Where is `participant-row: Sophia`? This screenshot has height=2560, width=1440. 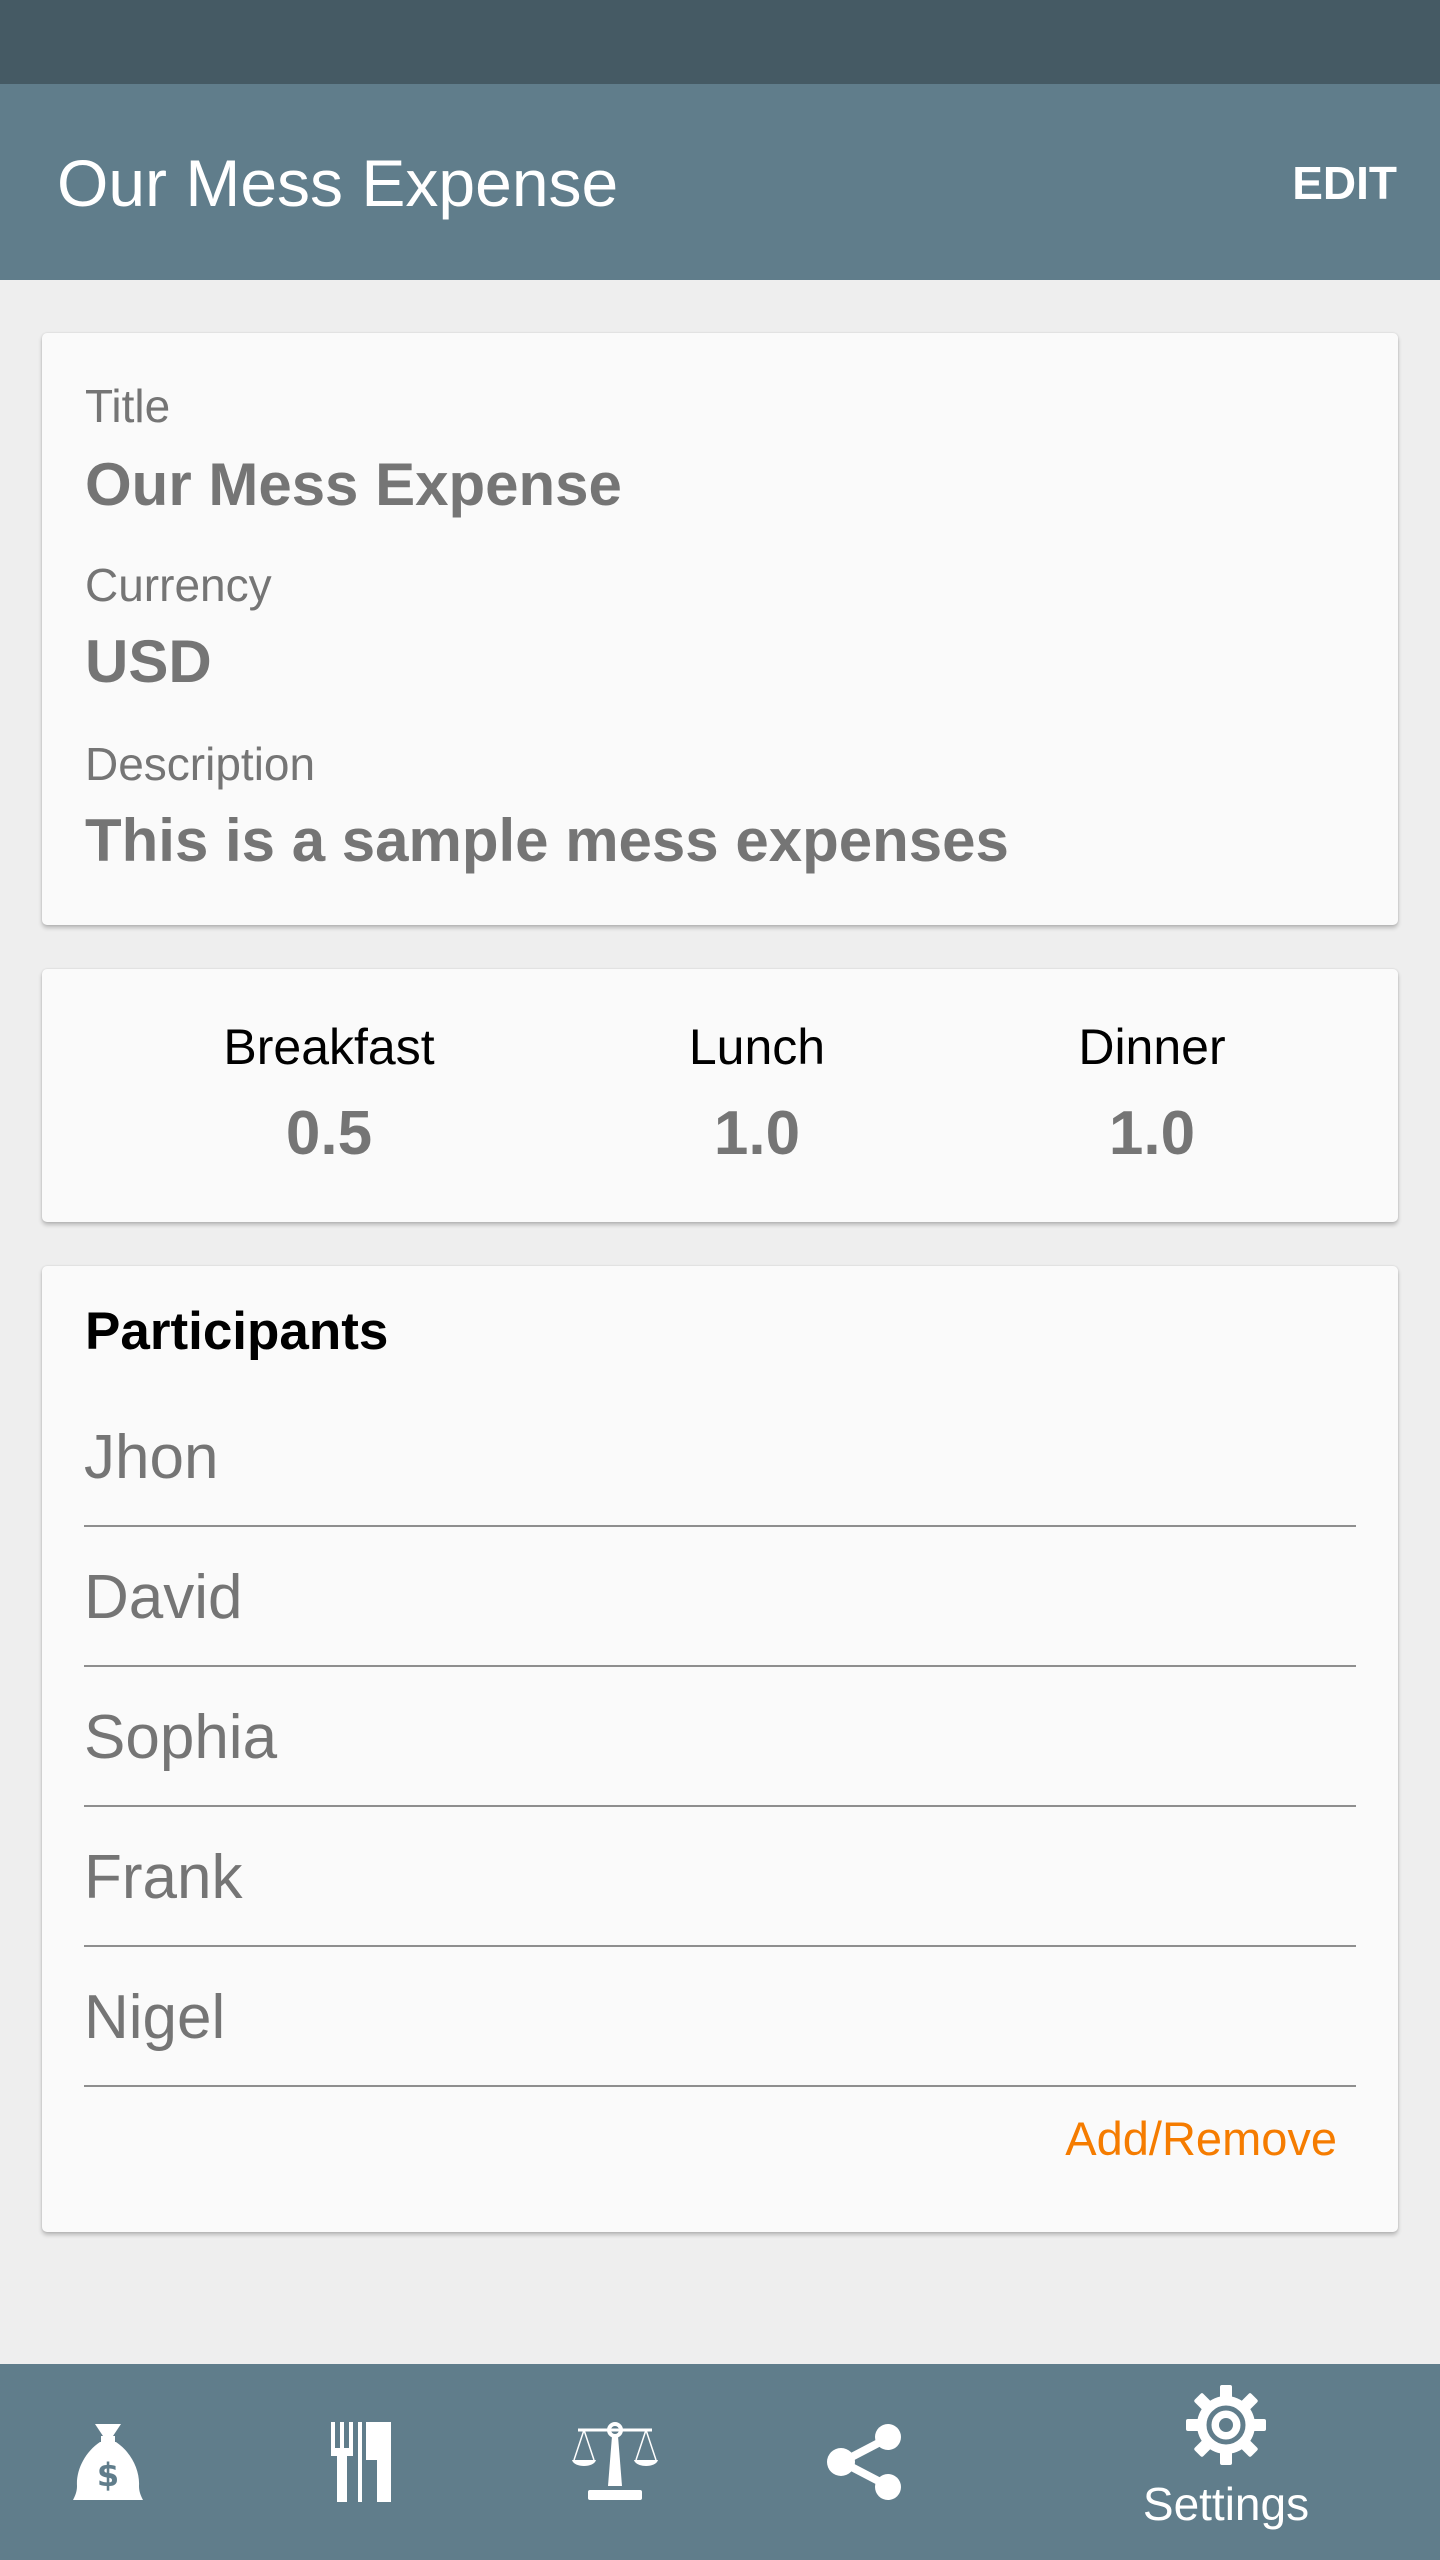
participant-row: Sophia is located at coordinates (720, 1737).